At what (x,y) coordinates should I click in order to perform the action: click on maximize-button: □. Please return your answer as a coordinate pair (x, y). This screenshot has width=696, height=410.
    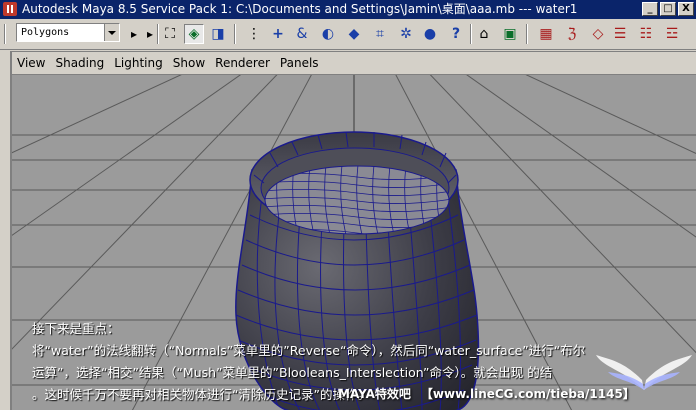
    Looking at the image, I should click on (668, 9).